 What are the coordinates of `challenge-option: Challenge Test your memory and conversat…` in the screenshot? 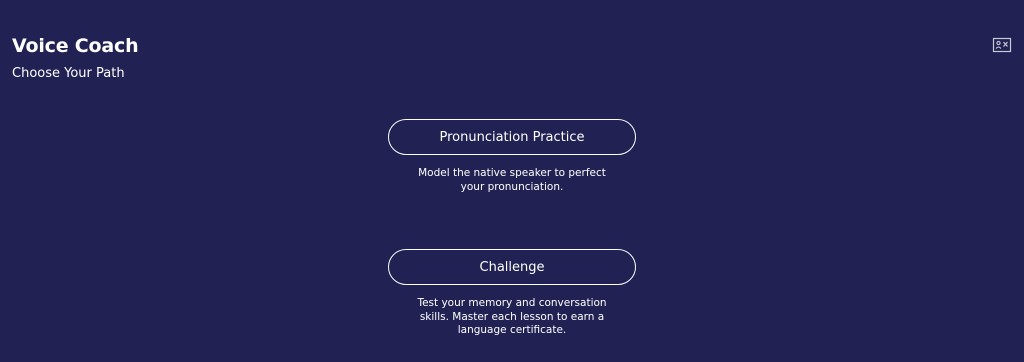 It's located at (512, 293).